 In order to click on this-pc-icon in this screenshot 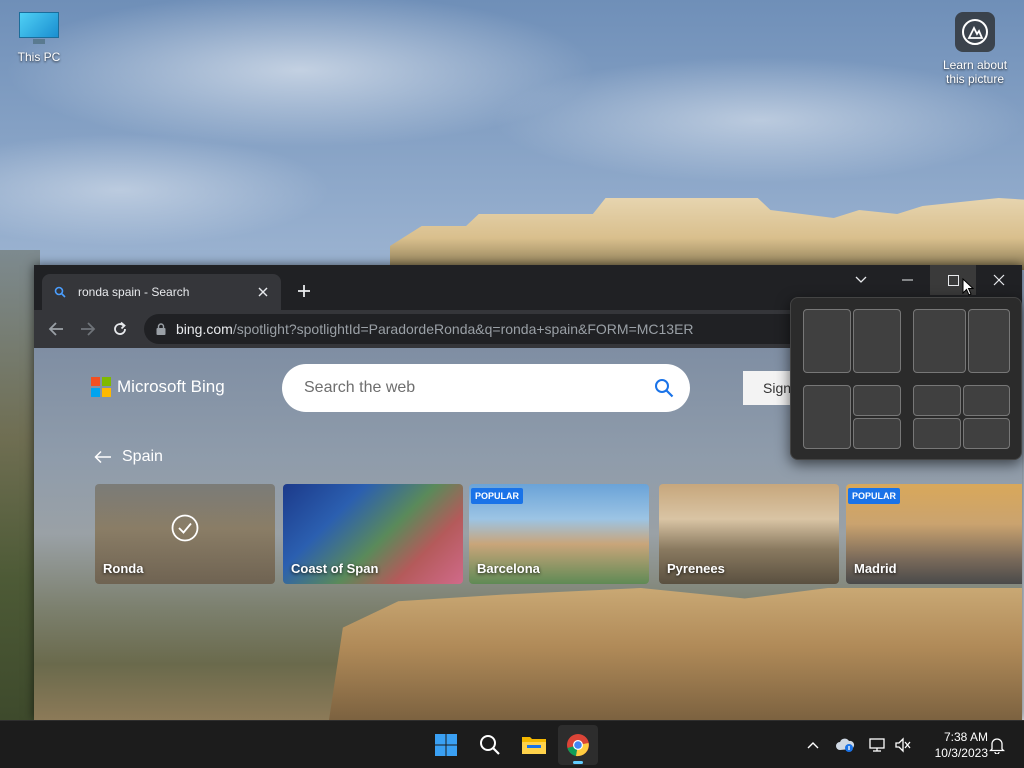, I will do `click(39, 28)`.